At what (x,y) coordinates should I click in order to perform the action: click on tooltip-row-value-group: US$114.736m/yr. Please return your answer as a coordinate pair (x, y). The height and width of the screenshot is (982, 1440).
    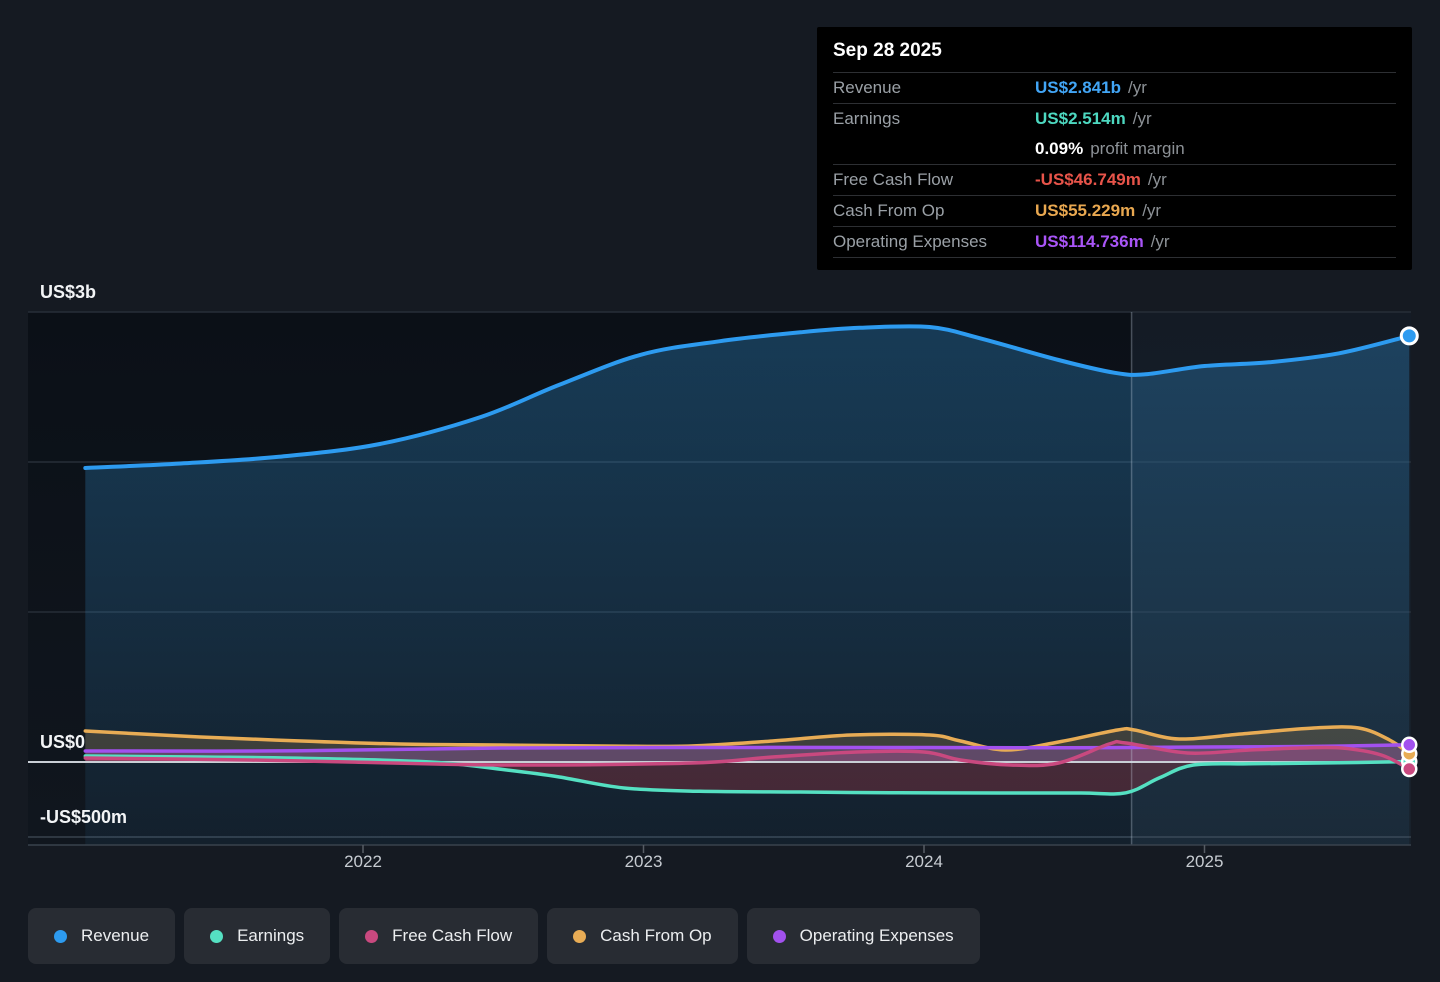
    Looking at the image, I should click on (1215, 242).